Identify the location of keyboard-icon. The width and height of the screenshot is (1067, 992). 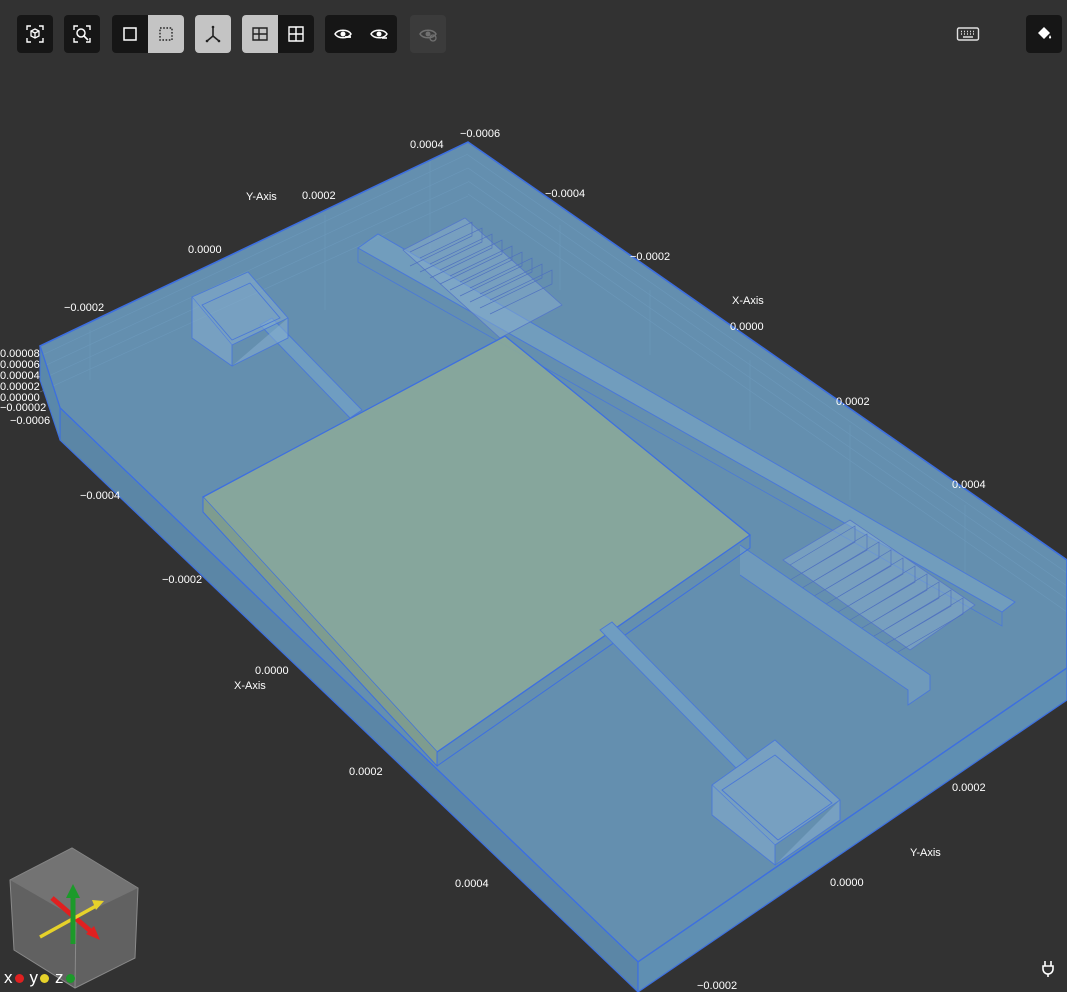
(968, 34).